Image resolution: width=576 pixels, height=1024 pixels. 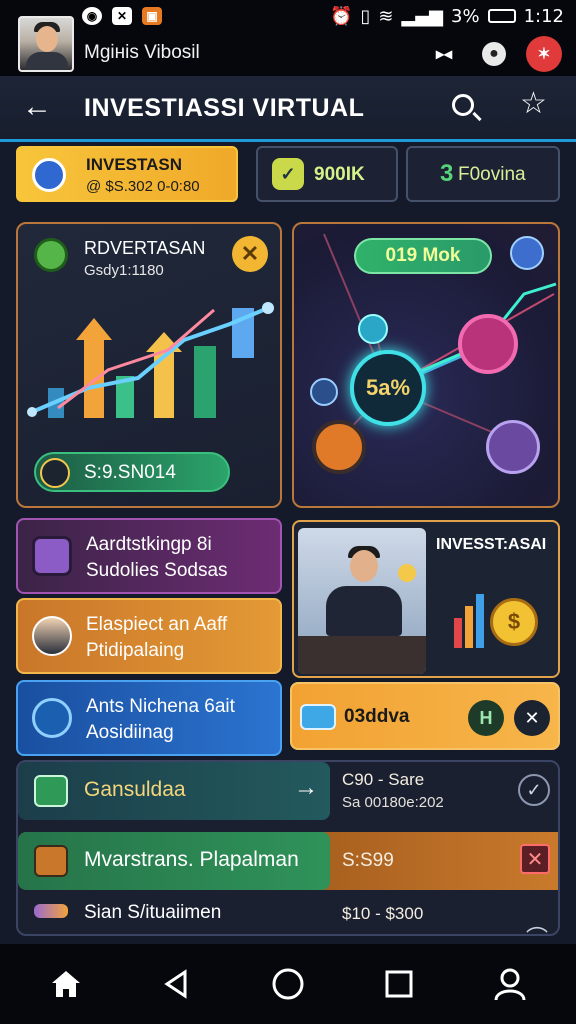 I want to click on list-item: Aardtstkingp 8i Sudolies Sodsas, so click(x=149, y=556).